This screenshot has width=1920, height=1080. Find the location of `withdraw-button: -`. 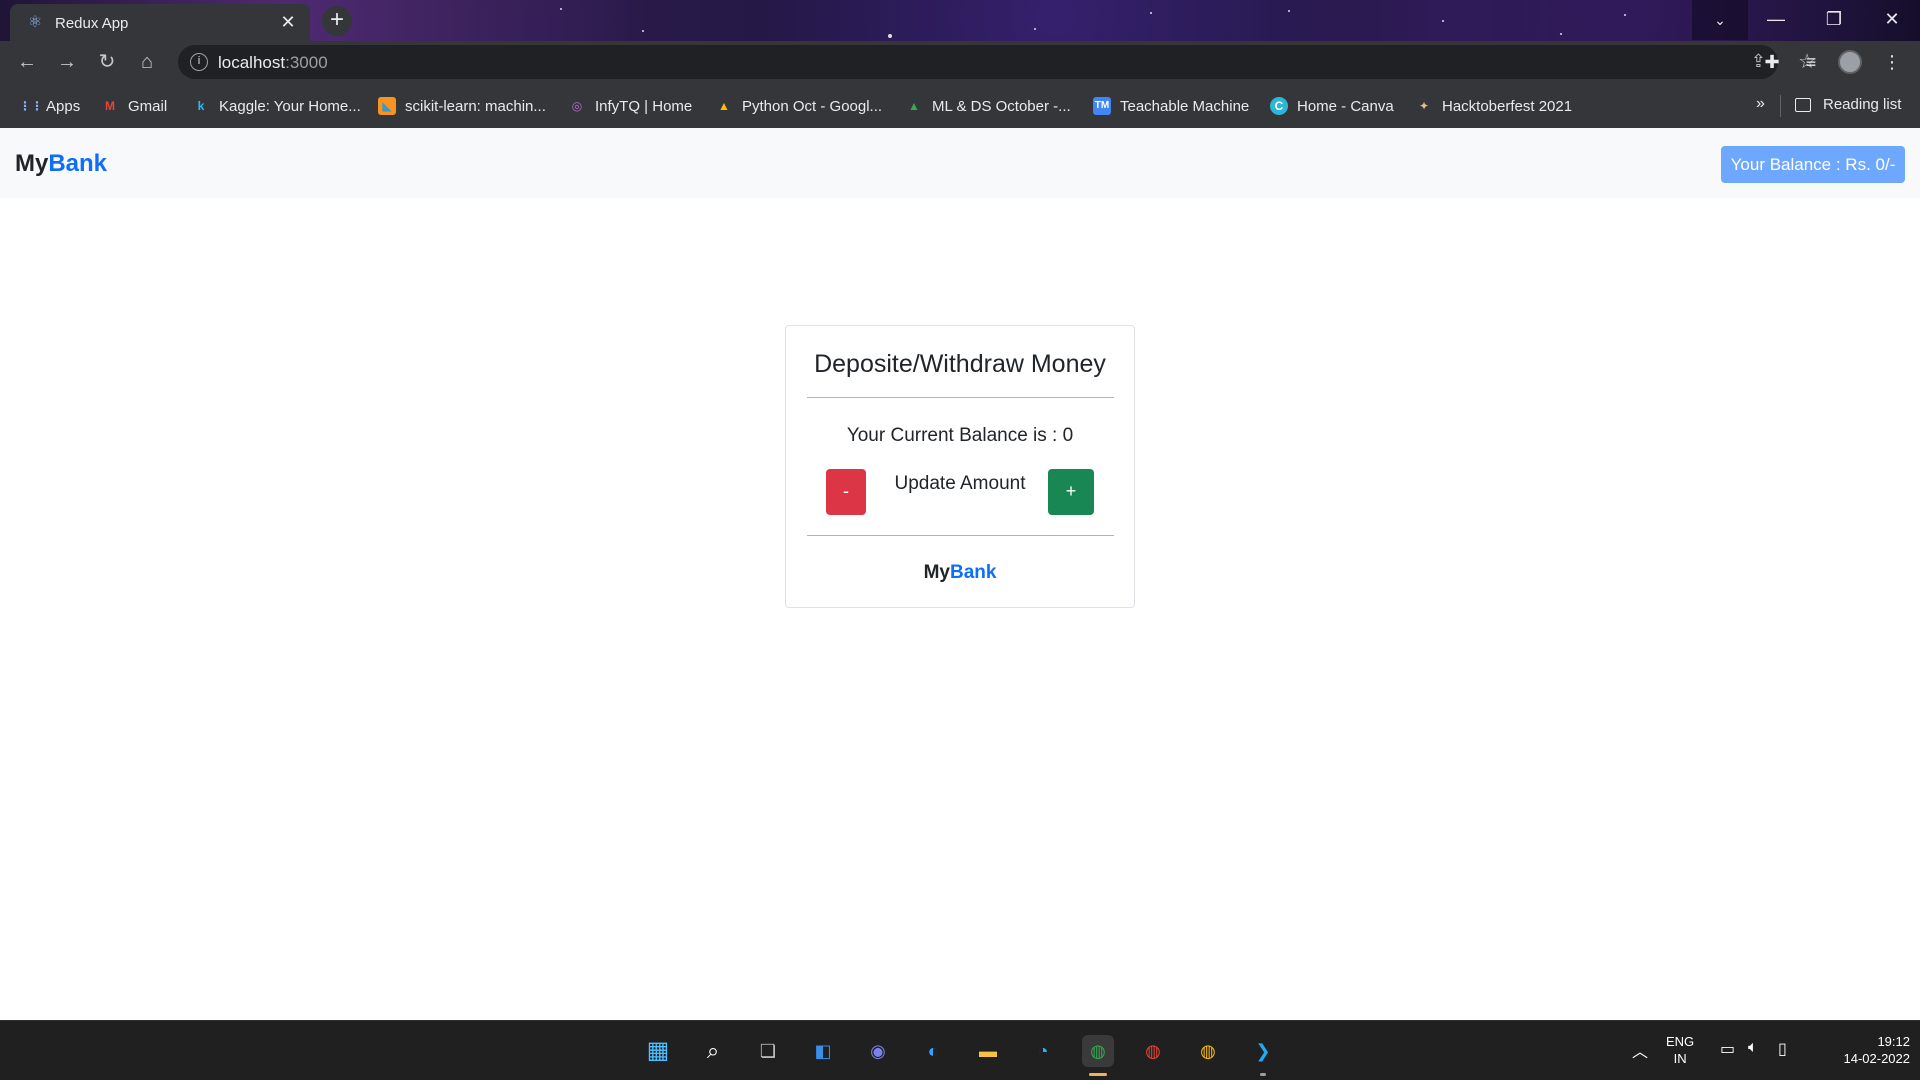

withdraw-button: - is located at coordinates (846, 492).